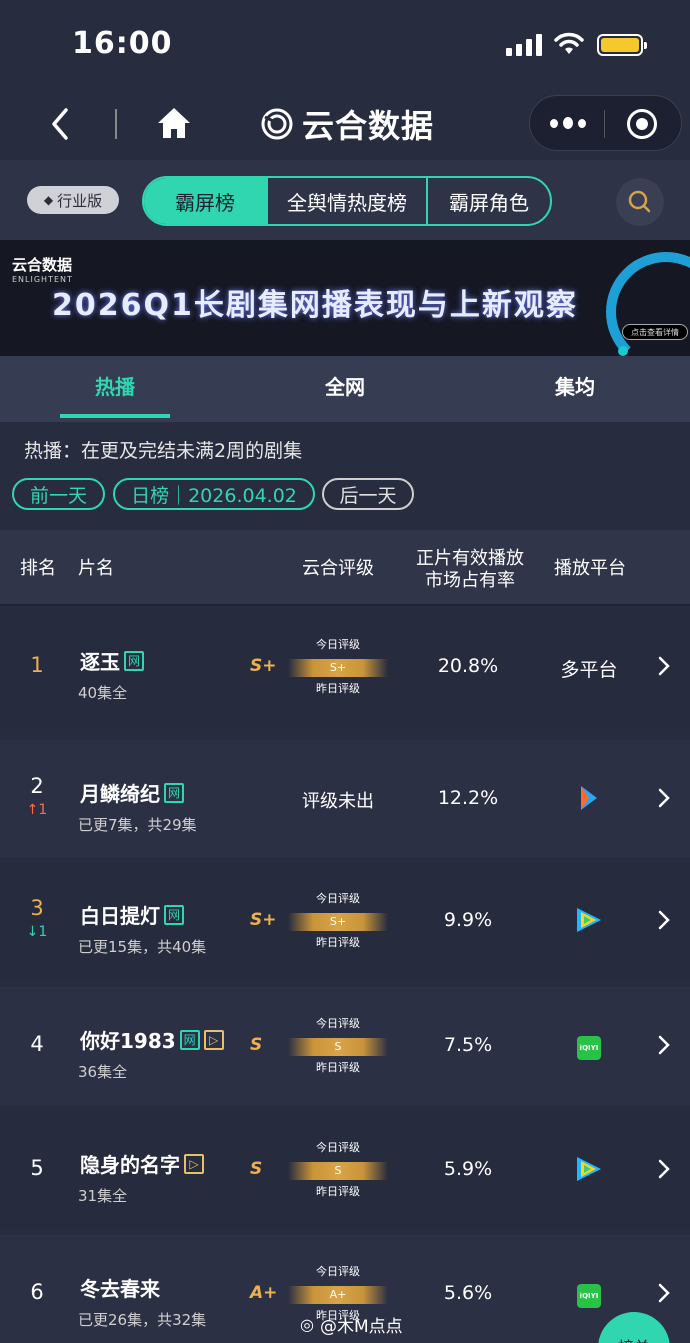  What do you see at coordinates (206, 201) in the screenshot?
I see `segment-screen-dominance: 霸屏榜` at bounding box center [206, 201].